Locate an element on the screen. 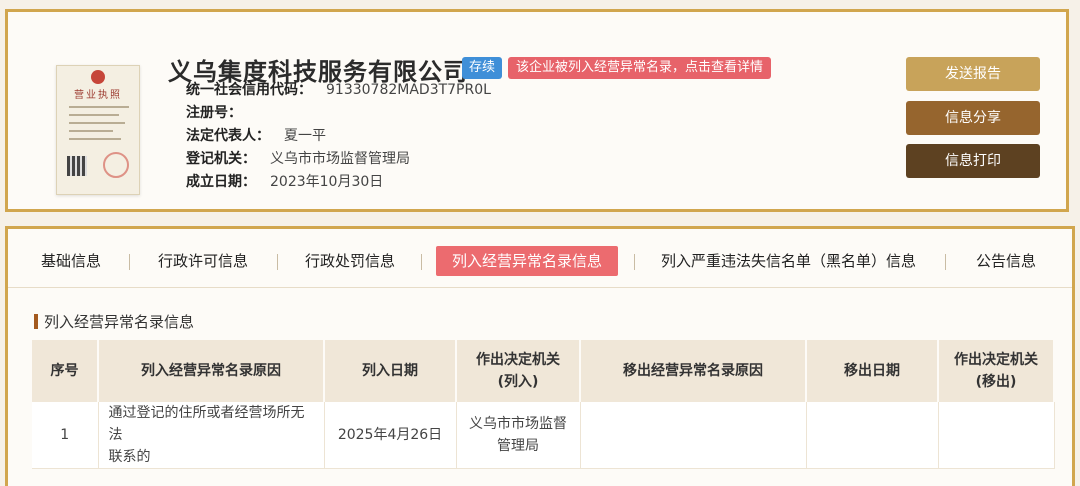 Image resolution: width=1080 pixels, height=486 pixels. abnormal-list-warning-badge: 该企业被列入经营异常名录，点击查看详情 is located at coordinates (640, 68).